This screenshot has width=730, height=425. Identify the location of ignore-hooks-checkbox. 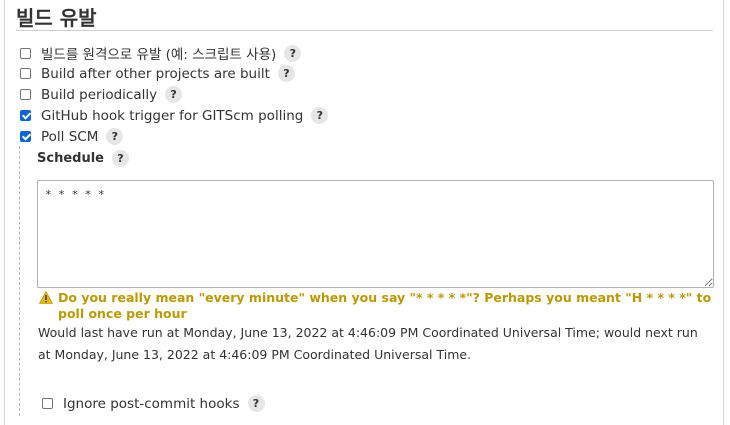
(47, 403).